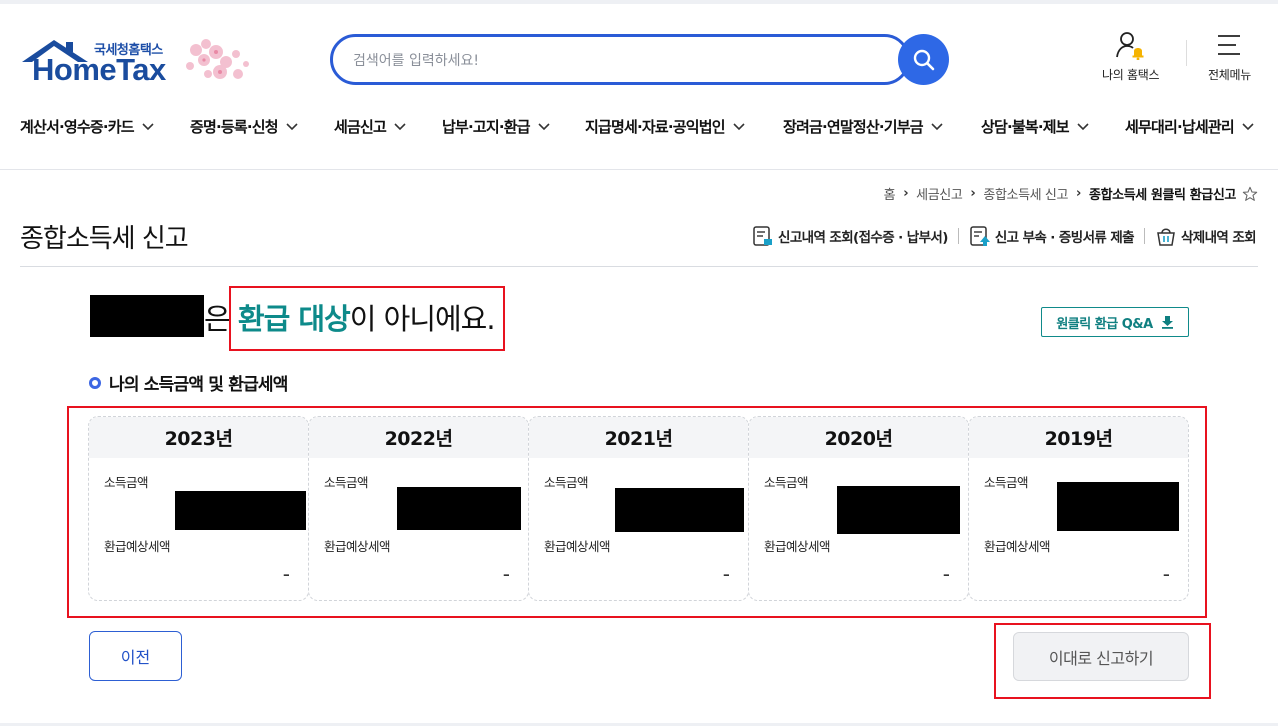 The height and width of the screenshot is (726, 1278). Describe the element at coordinates (1071, 193) in the screenshot. I see `breadcrumb: 홈 › 세금신고 › 종합소득세 신고 › 종합소득세 원클릭 환급신고` at that location.